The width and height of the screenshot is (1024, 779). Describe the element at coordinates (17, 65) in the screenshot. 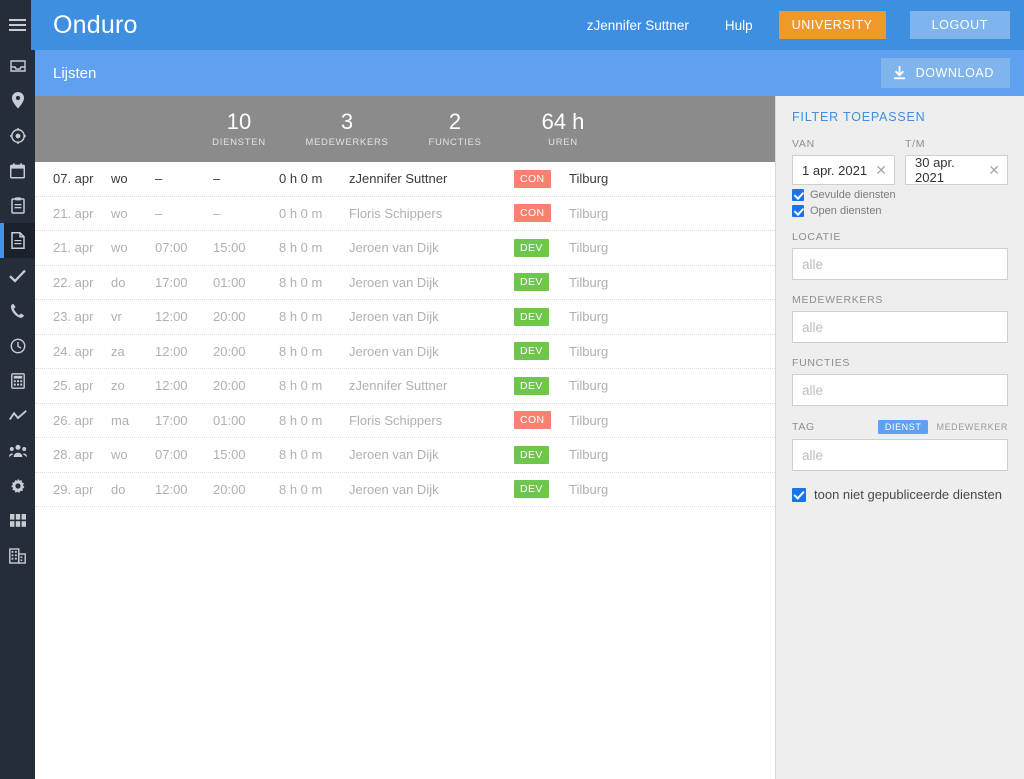

I see `sidebar-item-inbox` at that location.